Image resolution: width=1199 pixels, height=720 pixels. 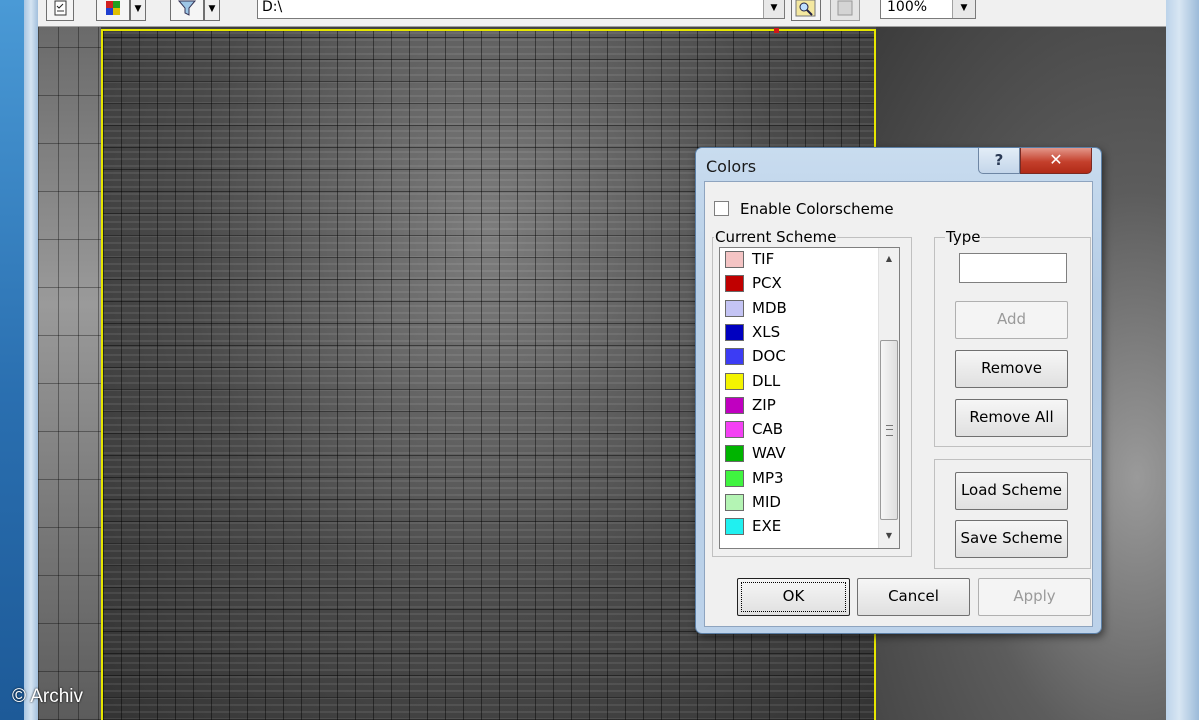 I want to click on list-item: MP3, so click(x=800, y=479).